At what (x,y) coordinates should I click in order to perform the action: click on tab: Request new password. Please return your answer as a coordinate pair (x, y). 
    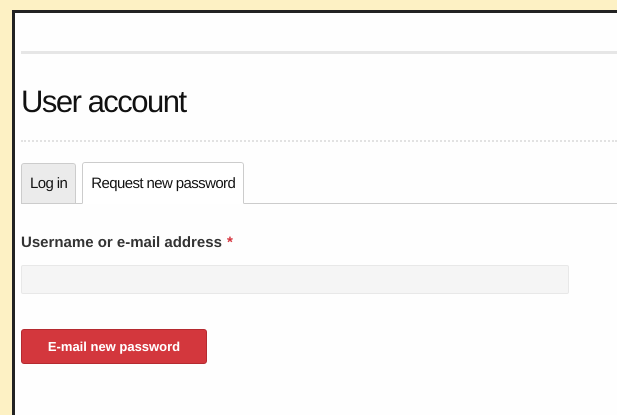
    Looking at the image, I should click on (163, 183).